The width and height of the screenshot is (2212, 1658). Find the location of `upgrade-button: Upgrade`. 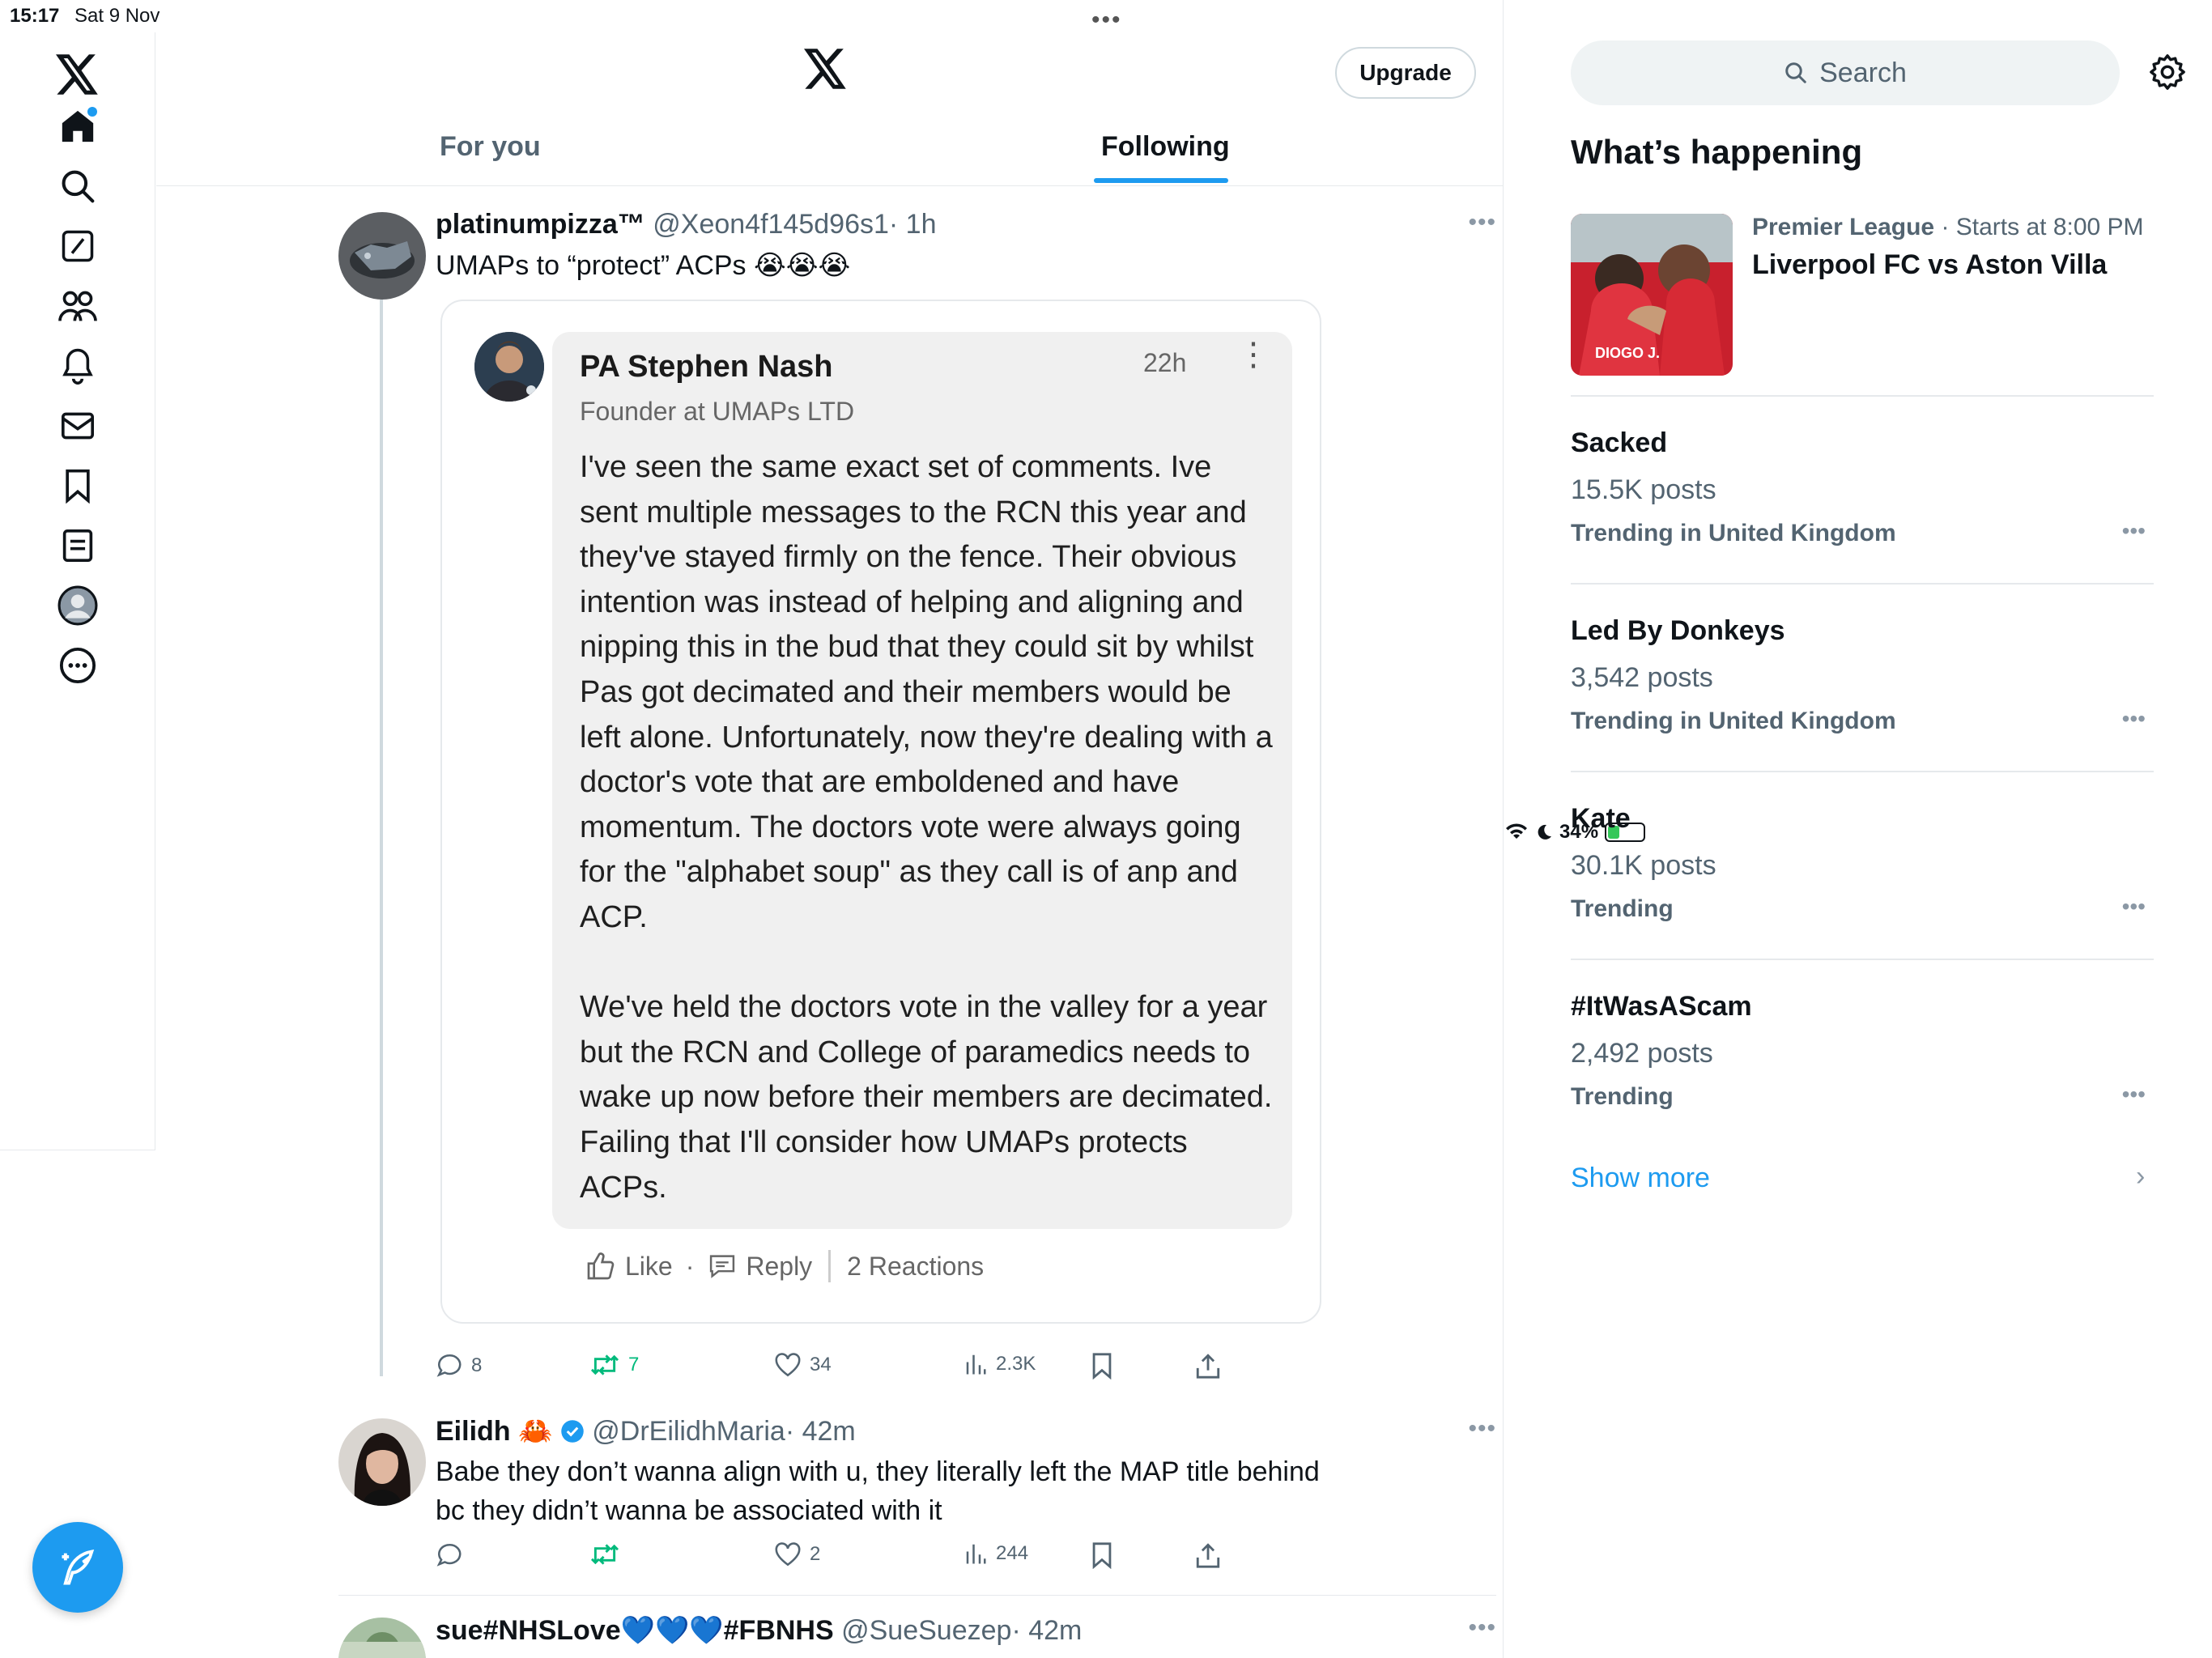

upgrade-button: Upgrade is located at coordinates (1406, 73).